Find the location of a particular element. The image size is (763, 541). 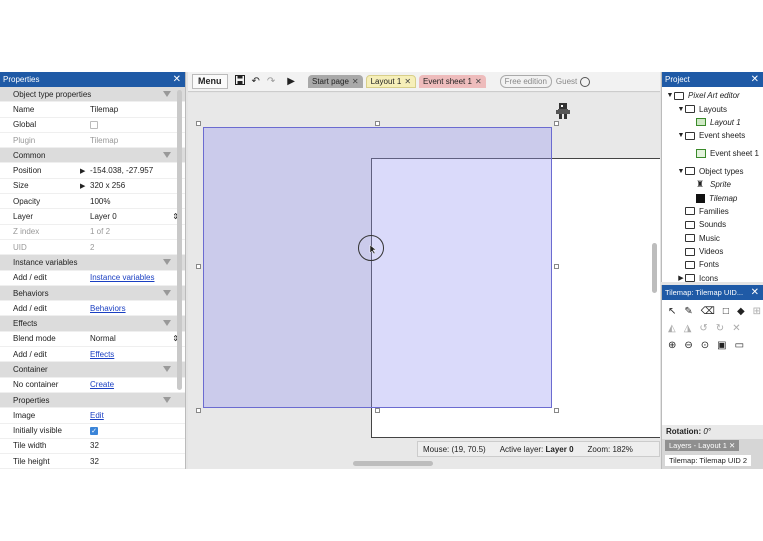

canvas-horizontal-scrollbar is located at coordinates (393, 463).